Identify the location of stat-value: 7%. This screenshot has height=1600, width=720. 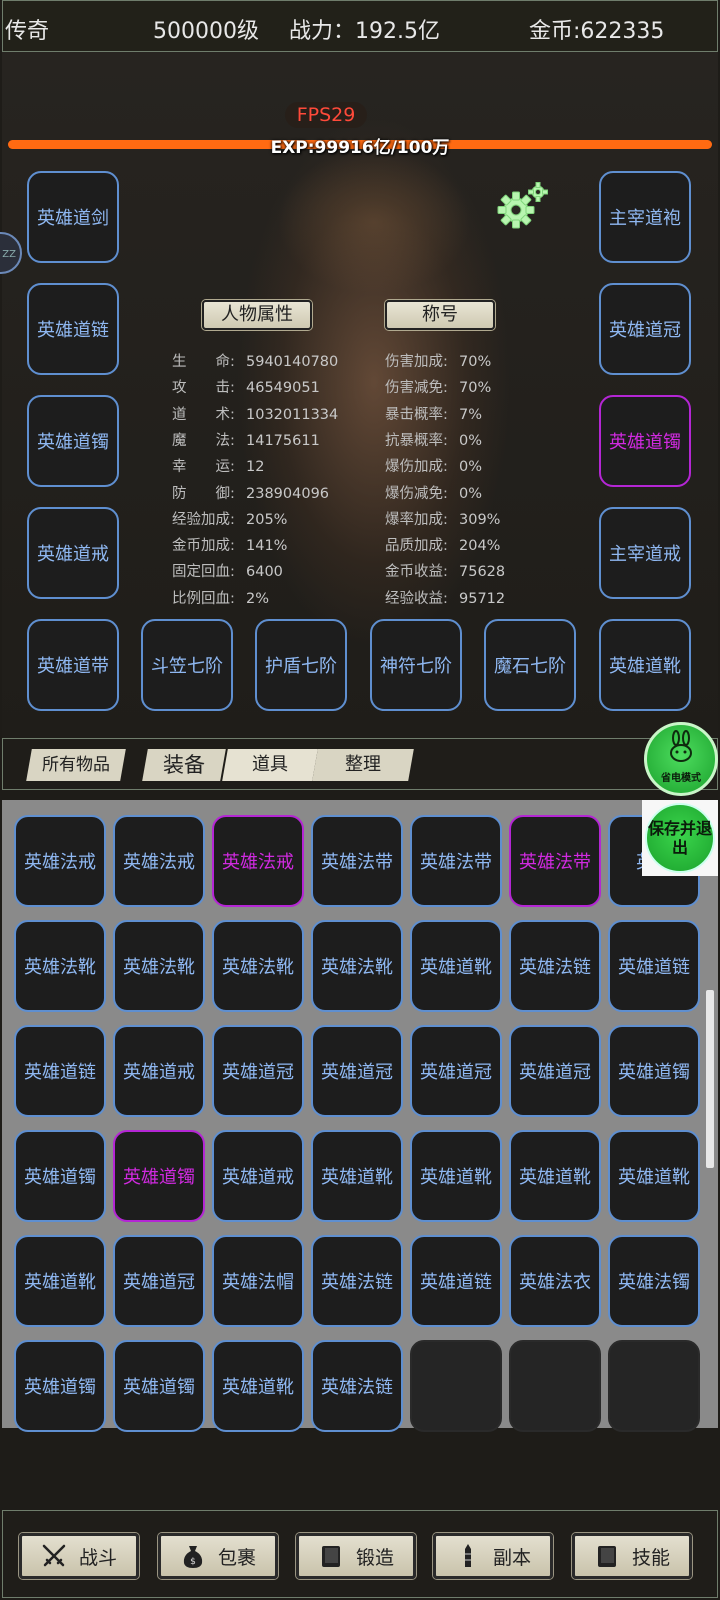
(471, 414).